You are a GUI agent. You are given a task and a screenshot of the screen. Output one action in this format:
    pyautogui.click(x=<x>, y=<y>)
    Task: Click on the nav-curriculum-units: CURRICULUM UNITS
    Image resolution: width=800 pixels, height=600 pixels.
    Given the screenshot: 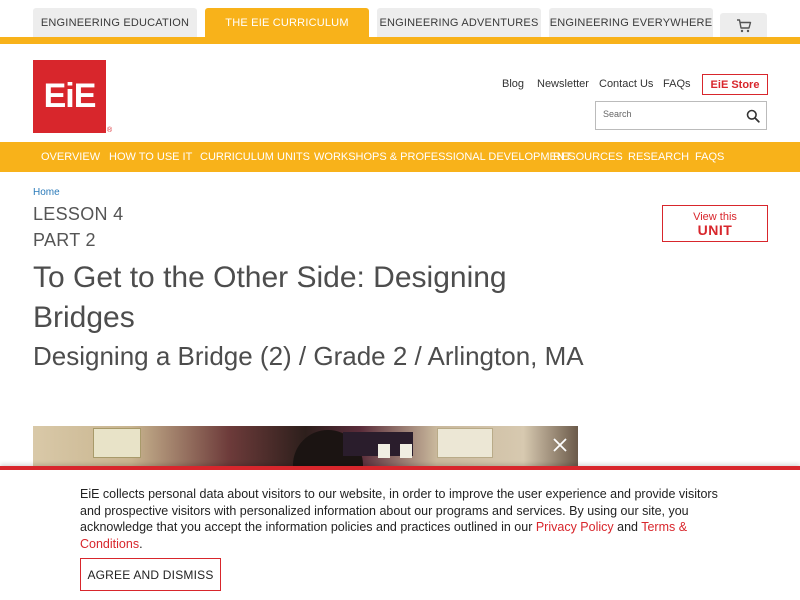 What is the action you would take?
    pyautogui.click(x=255, y=157)
    